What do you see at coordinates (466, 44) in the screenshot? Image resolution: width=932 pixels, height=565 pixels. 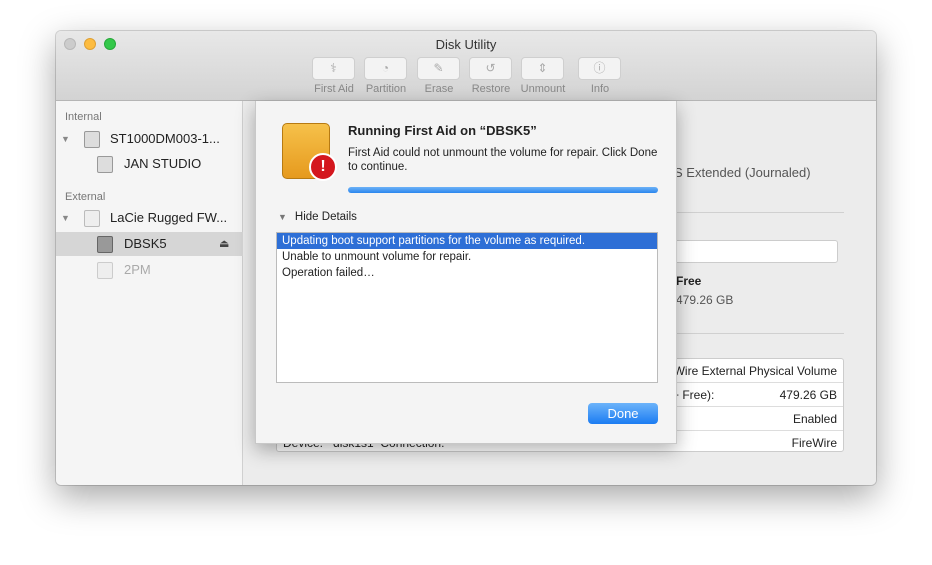 I see `window-title: Disk Utility` at bounding box center [466, 44].